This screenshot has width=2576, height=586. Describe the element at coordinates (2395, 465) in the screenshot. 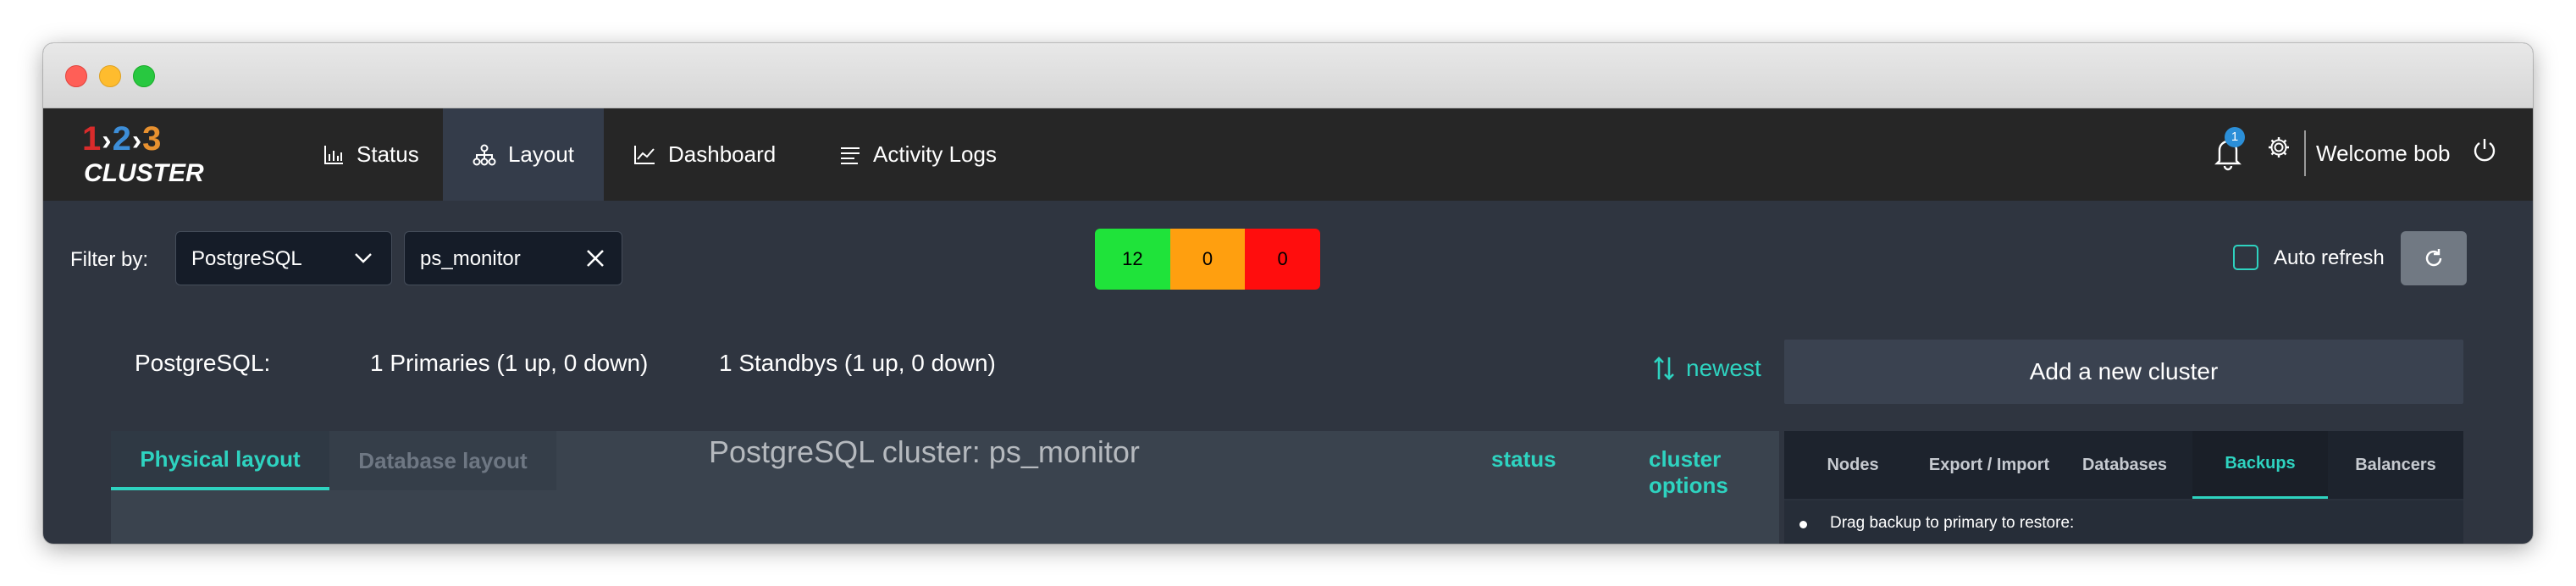

I see `tab-balancers: Balancers` at that location.